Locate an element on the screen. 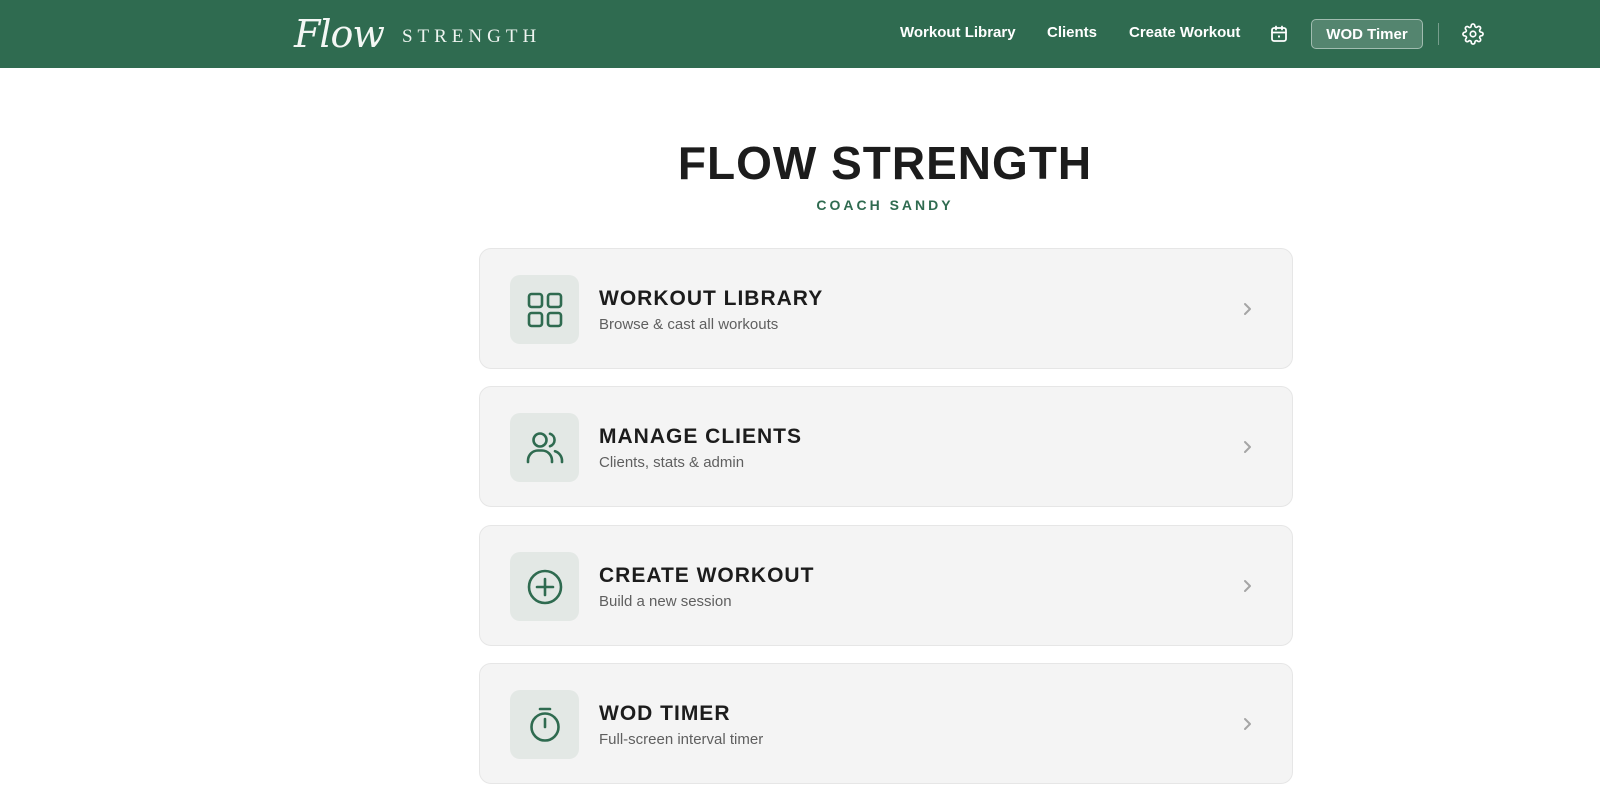 Image resolution: width=1600 pixels, height=809 pixels. card-title: CREATE WORKOUT is located at coordinates (707, 575).